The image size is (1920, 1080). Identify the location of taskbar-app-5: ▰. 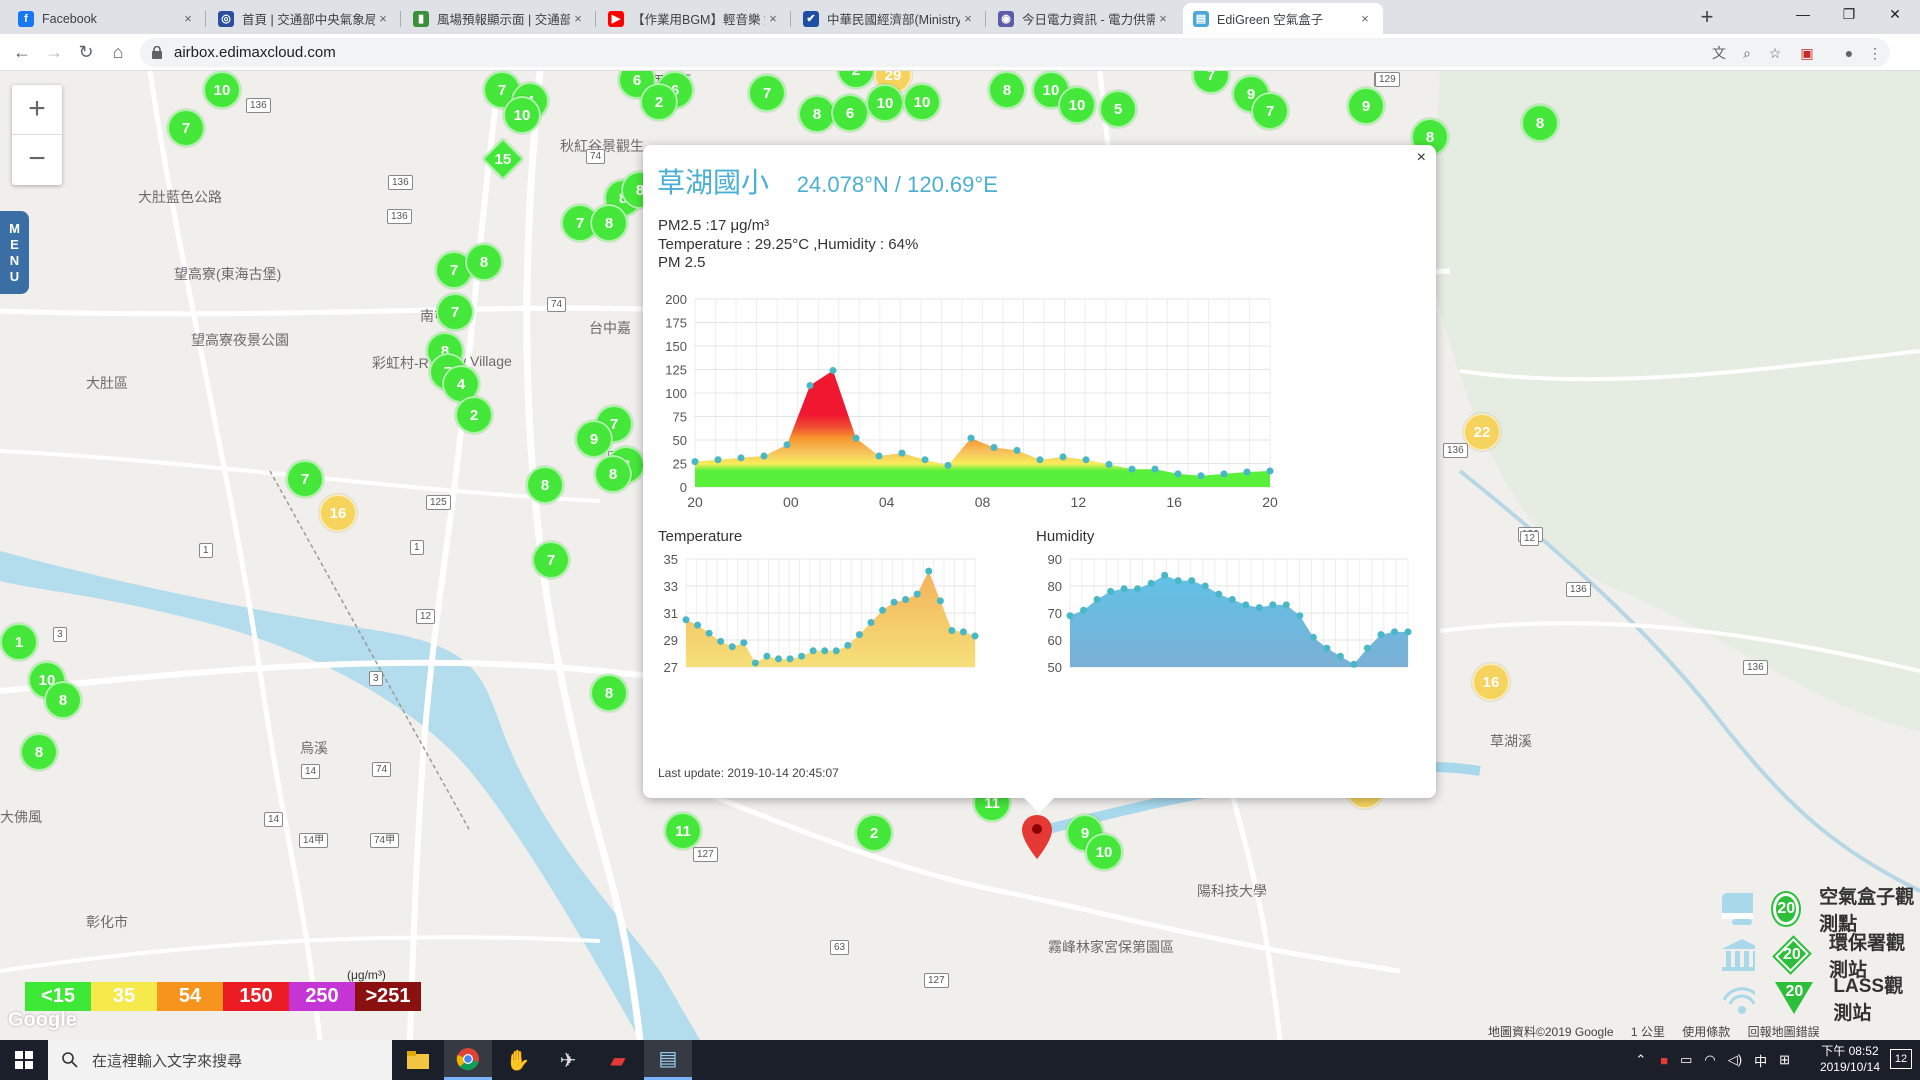
(618, 1060).